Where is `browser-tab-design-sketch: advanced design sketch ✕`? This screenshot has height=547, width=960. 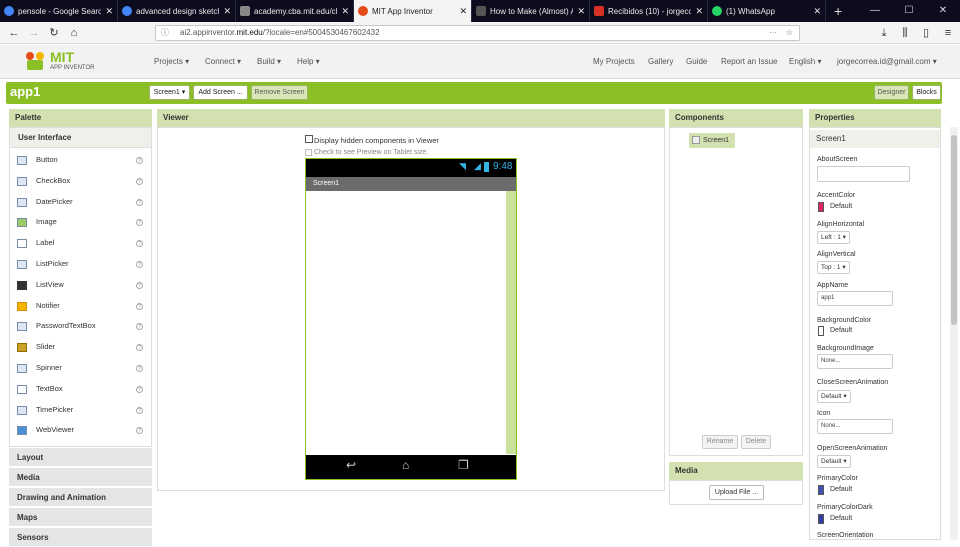 browser-tab-design-sketch: advanced design sketch ✕ is located at coordinates (177, 11).